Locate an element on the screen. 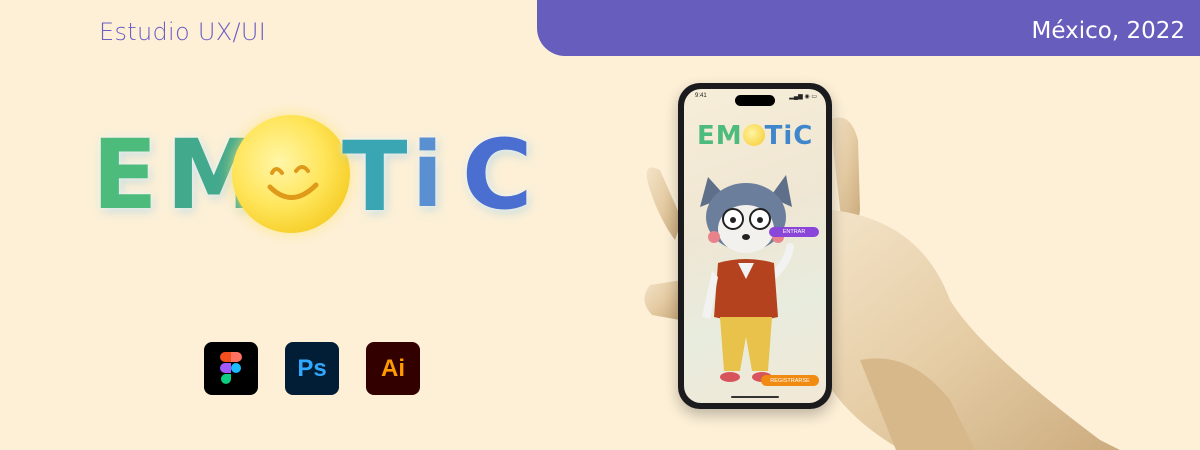  illustrator-icon: Ai is located at coordinates (393, 368).